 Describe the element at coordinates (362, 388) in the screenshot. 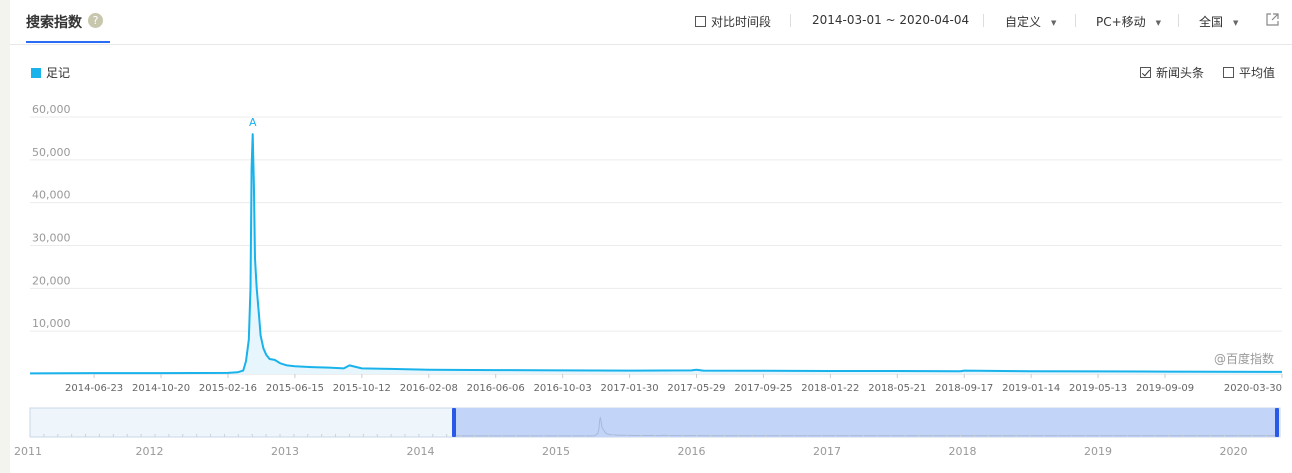

I see `x-tick-label: 2015-10-12` at that location.